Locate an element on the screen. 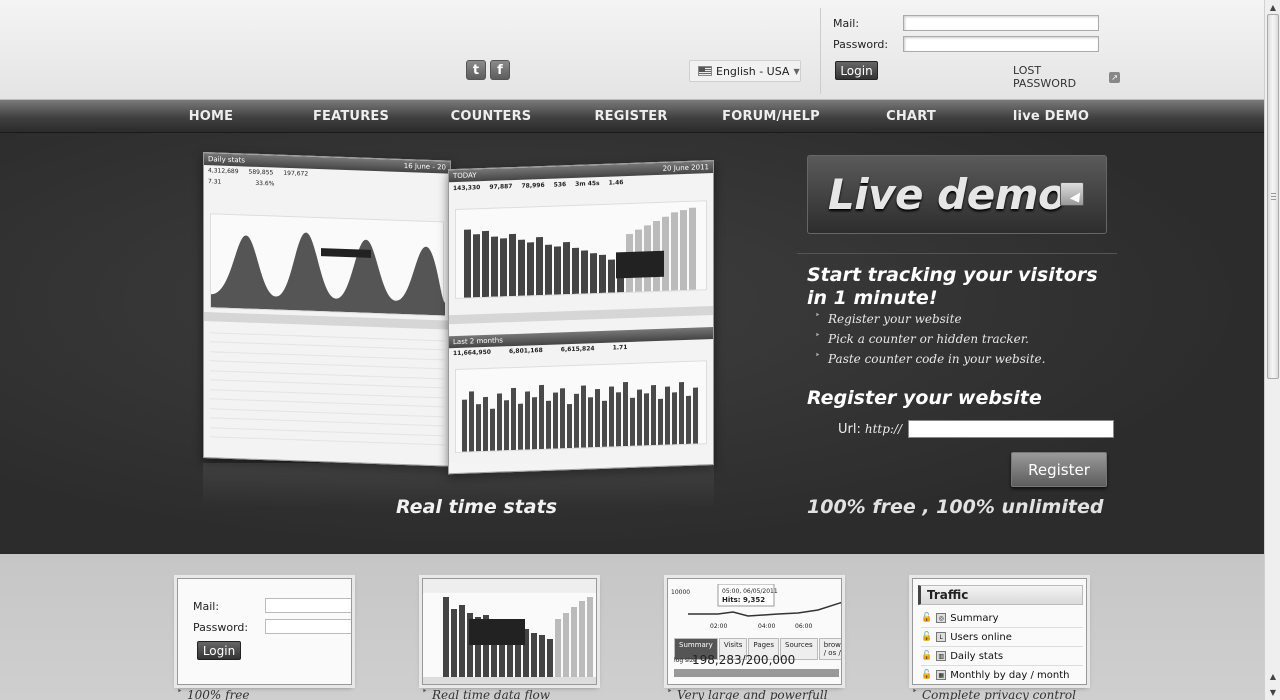 The width and height of the screenshot is (1280, 700). url-prefix: http:// is located at coordinates (883, 429).